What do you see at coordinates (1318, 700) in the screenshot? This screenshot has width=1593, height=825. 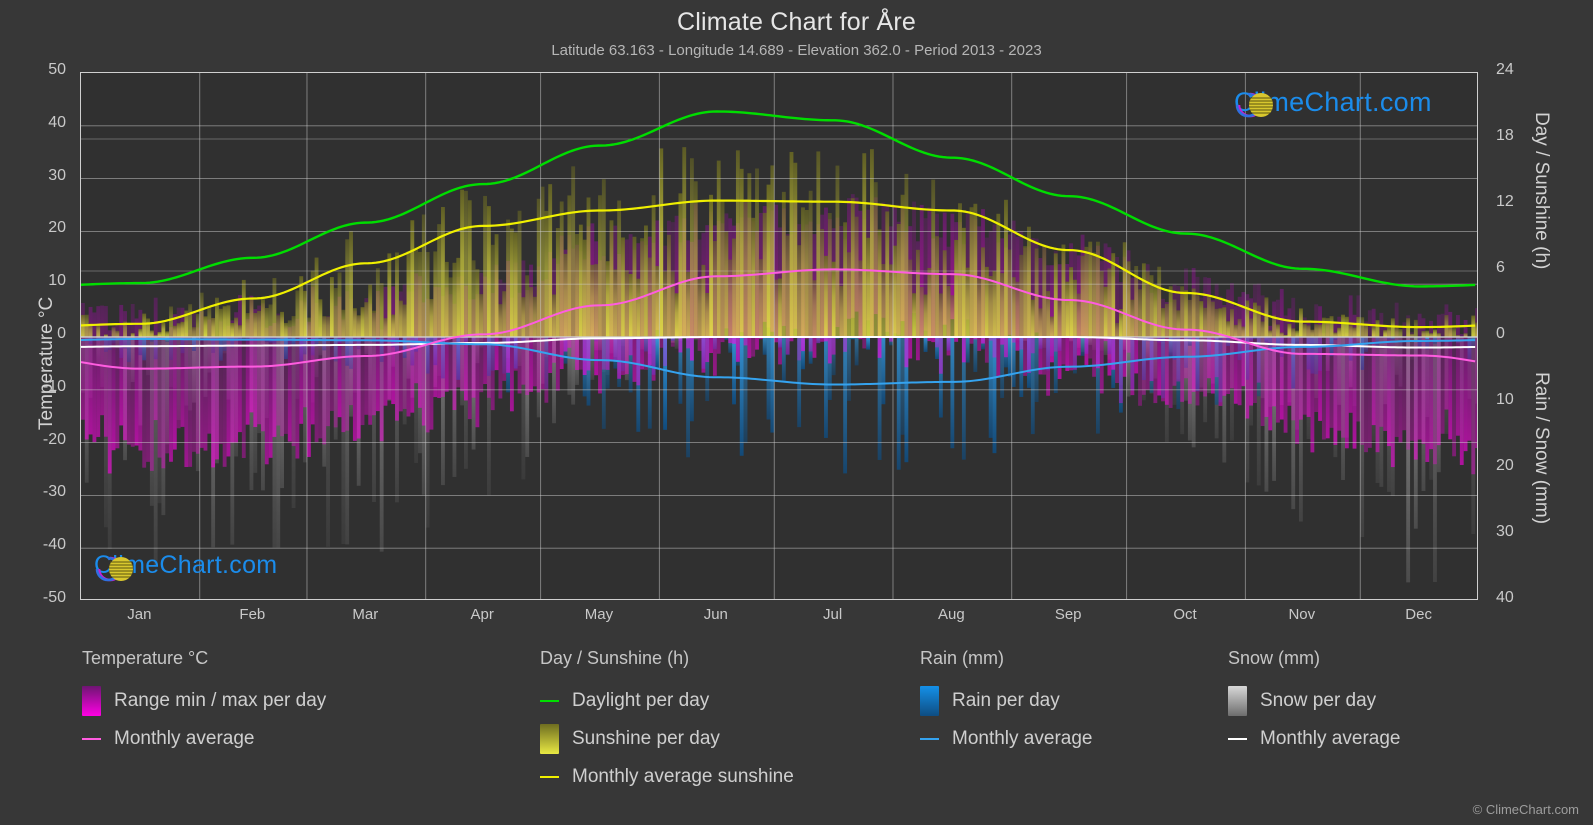 I see `legend-item-label: Snow per day` at bounding box center [1318, 700].